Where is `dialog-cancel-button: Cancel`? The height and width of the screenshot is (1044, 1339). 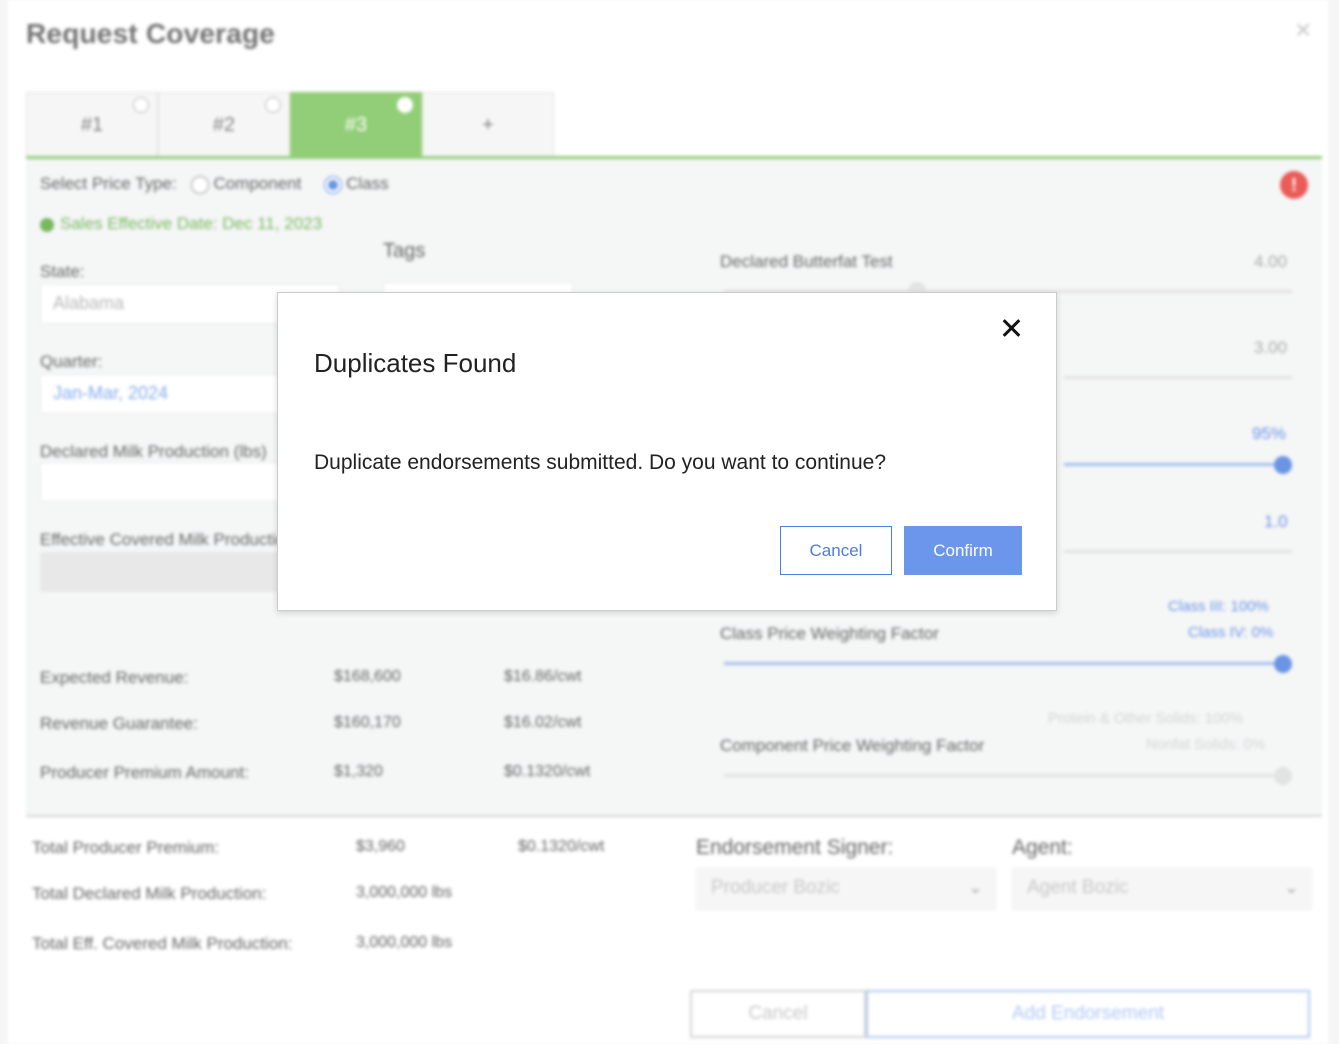 dialog-cancel-button: Cancel is located at coordinates (836, 550).